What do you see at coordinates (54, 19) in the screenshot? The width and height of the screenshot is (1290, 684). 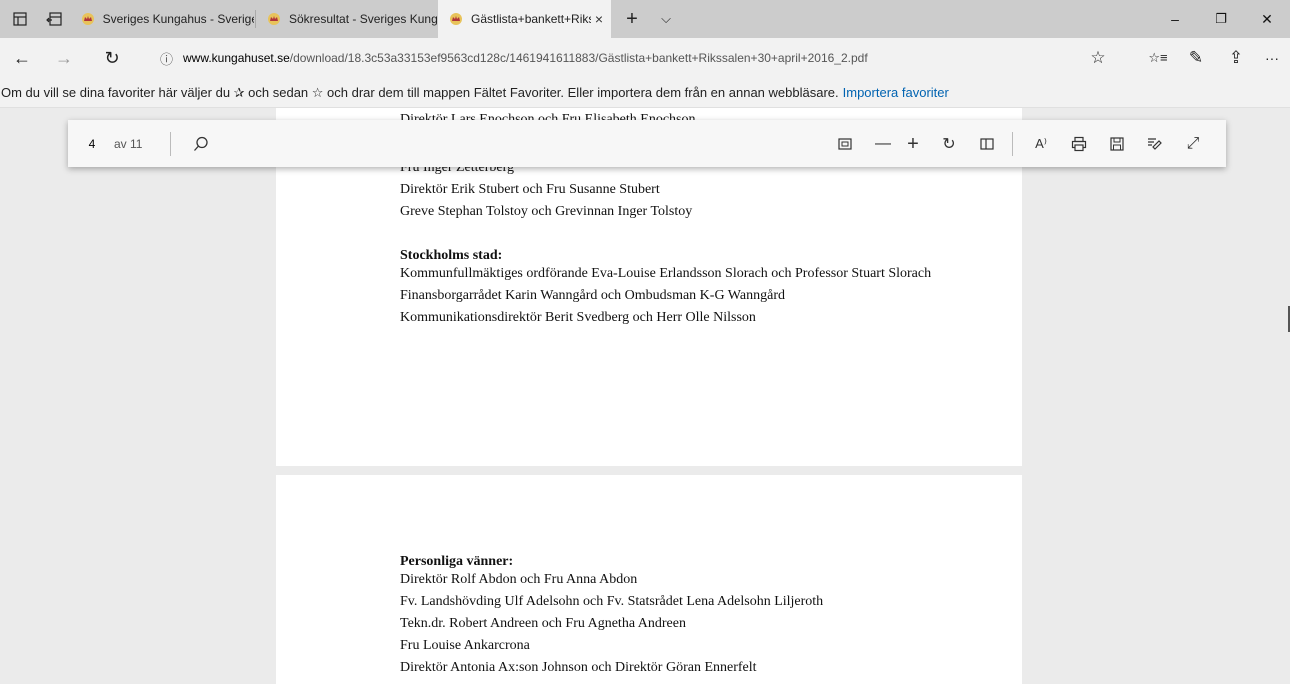 I see `set-tabs-aside-icon` at bounding box center [54, 19].